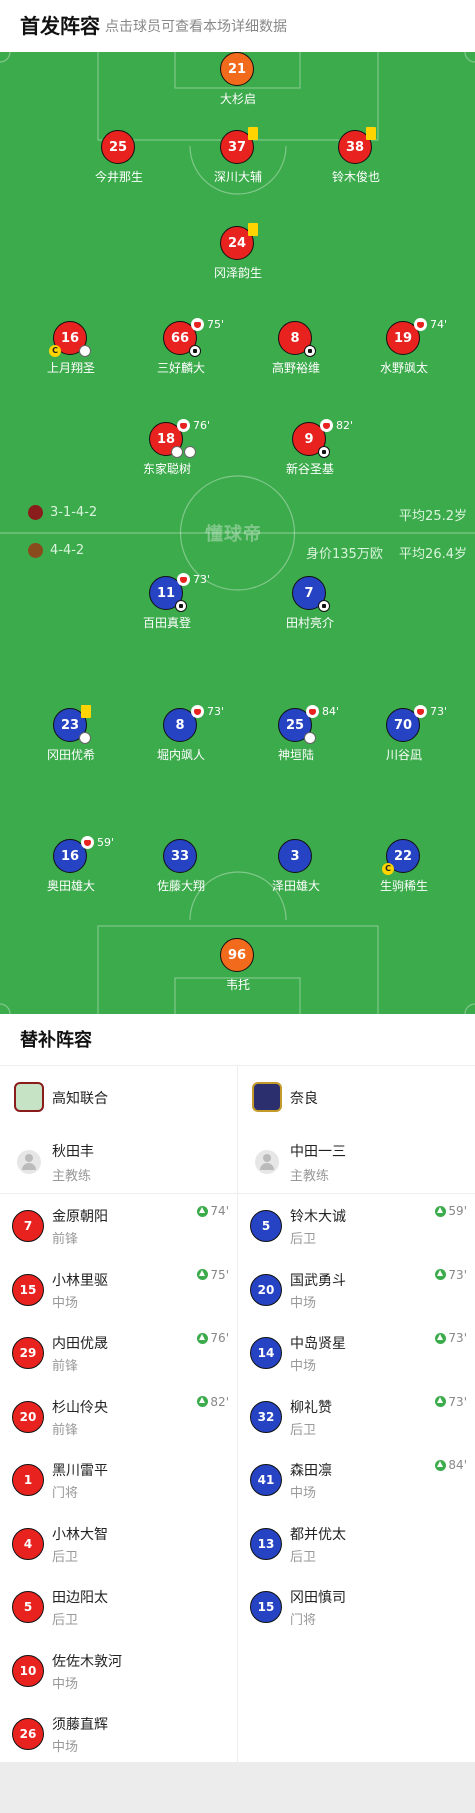 The height and width of the screenshot is (1813, 475). Describe the element at coordinates (356, 1607) in the screenshot. I see `sub-player-row: 15 冈田慎司 门将` at that location.